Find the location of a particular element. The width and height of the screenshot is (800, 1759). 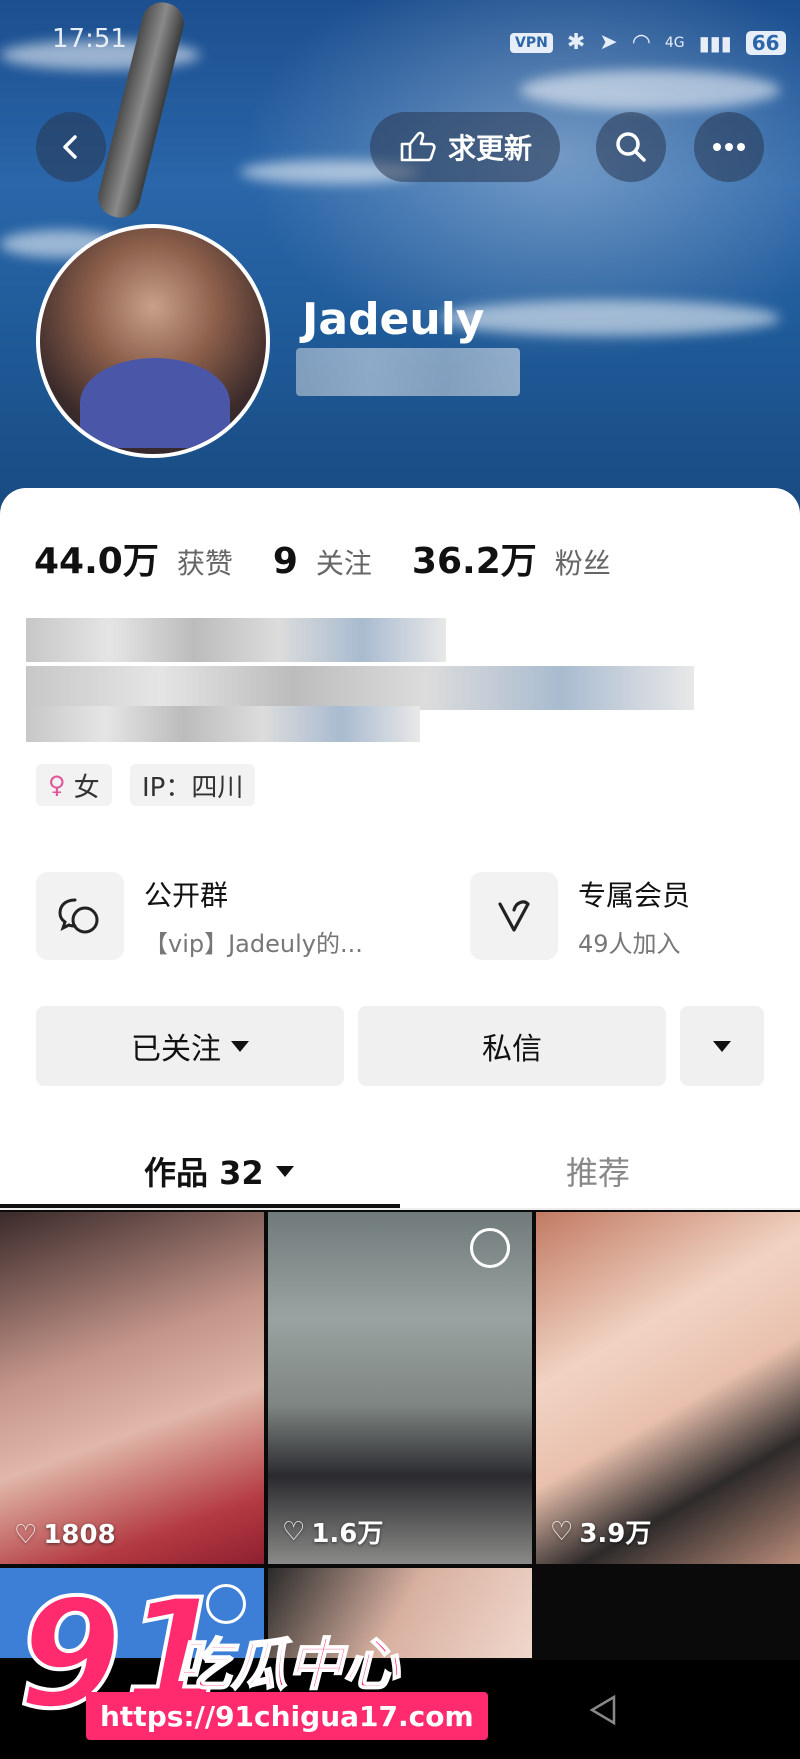

watermark-logo-text: 吃瓜中心 is located at coordinates (287, 1665).